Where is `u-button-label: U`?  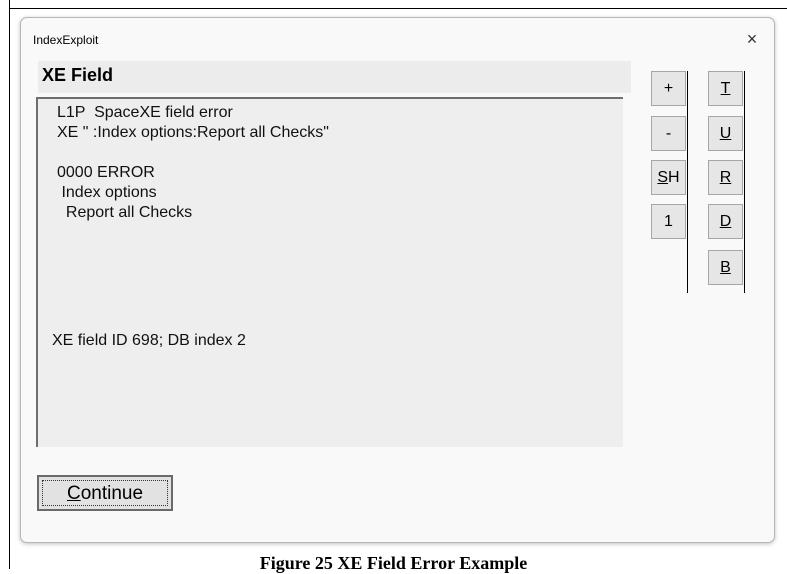
u-button-label: U is located at coordinates (725, 133).